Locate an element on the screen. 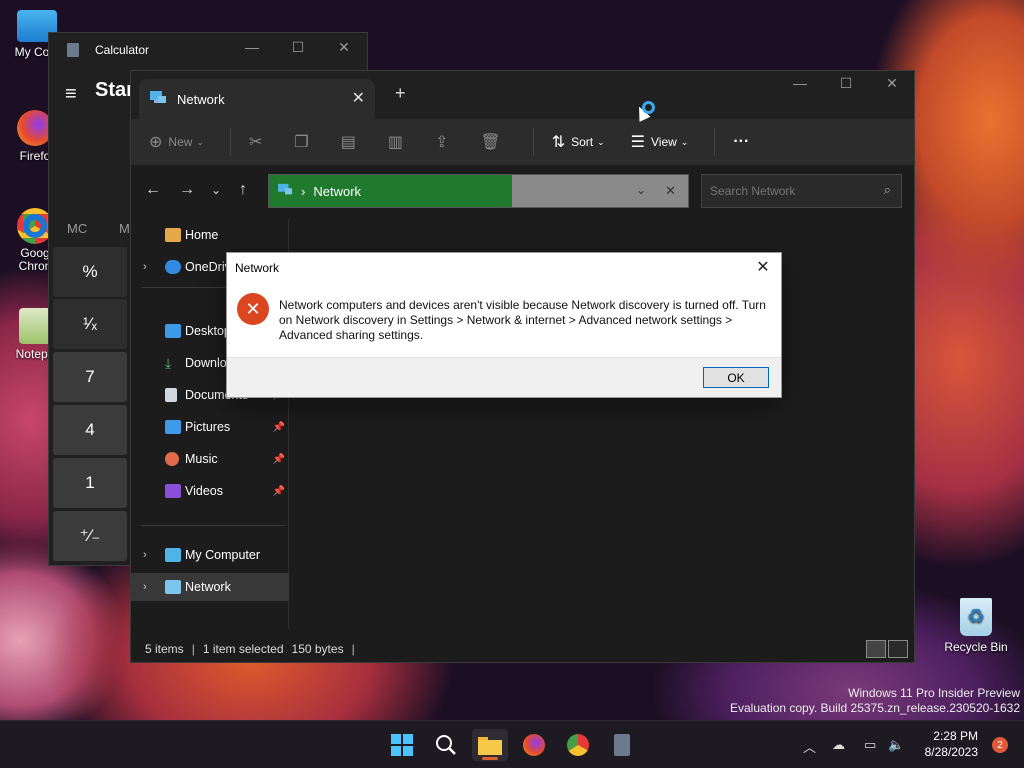 The height and width of the screenshot is (768, 1024). nav-item-pictures: Pictures 📌 is located at coordinates (210, 427).